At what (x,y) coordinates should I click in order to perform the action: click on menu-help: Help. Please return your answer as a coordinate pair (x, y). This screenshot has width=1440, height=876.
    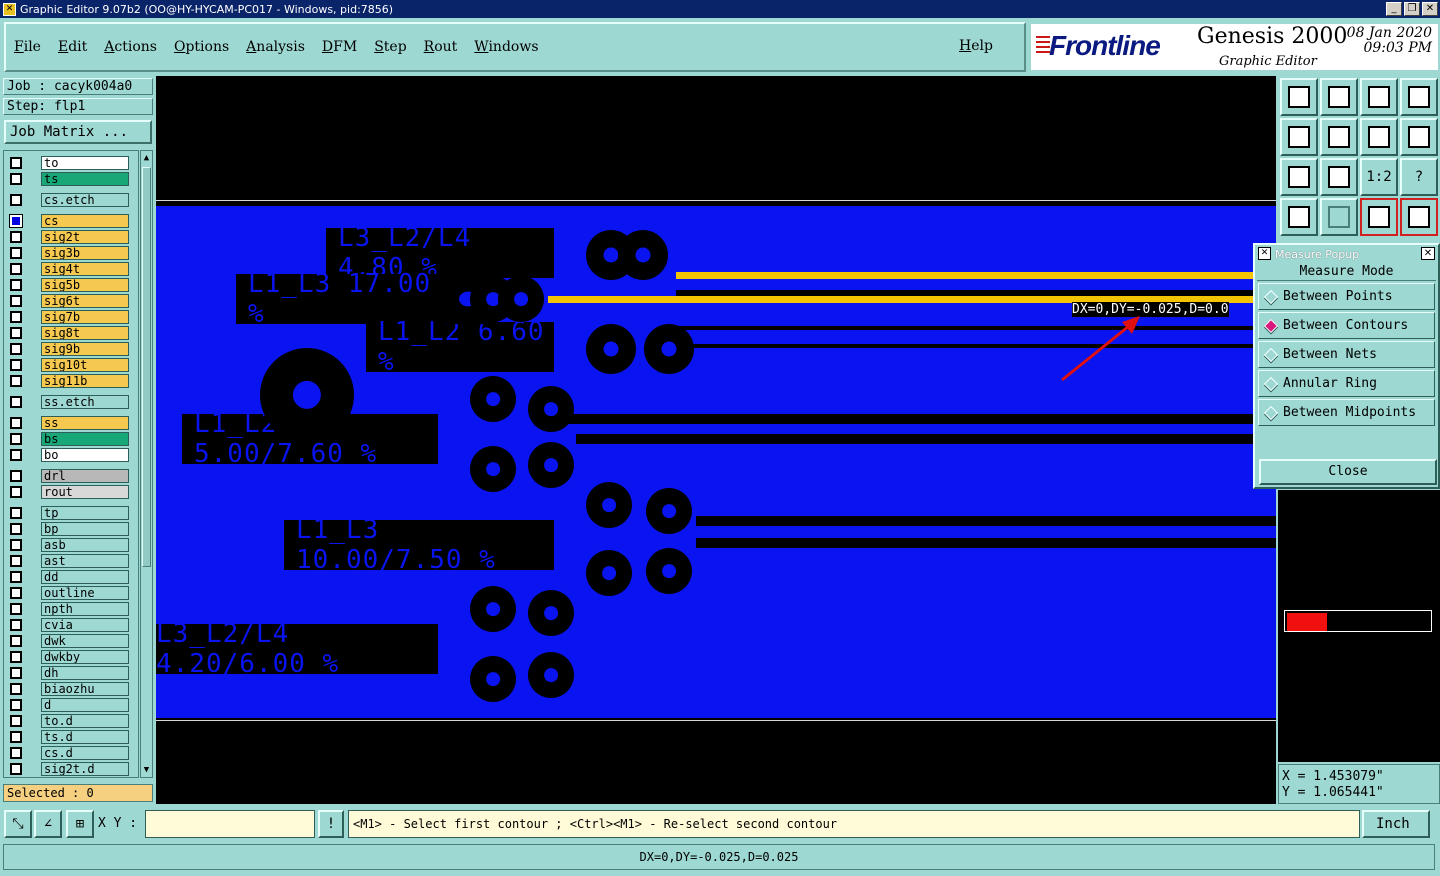
    Looking at the image, I should click on (976, 46).